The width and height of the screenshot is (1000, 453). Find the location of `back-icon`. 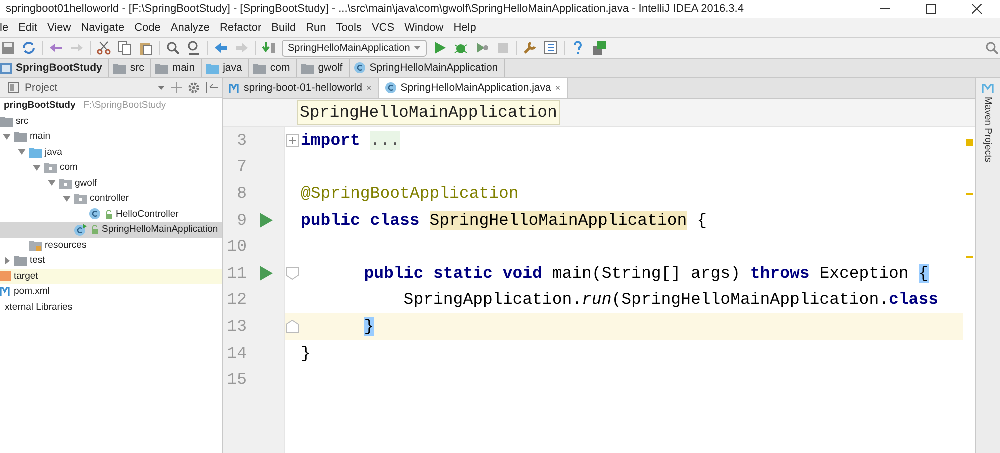

back-icon is located at coordinates (221, 48).